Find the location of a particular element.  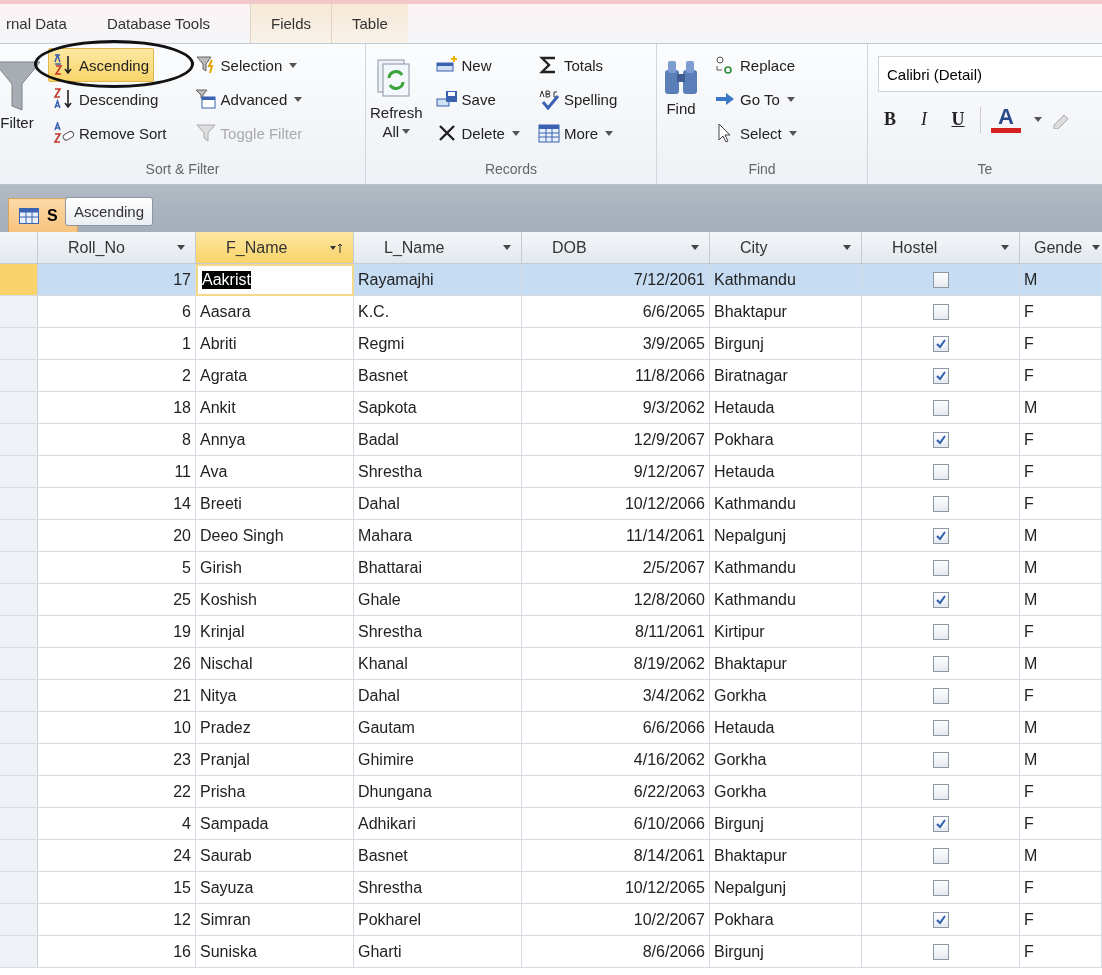

ribbon-button: Save is located at coordinates (477, 99).